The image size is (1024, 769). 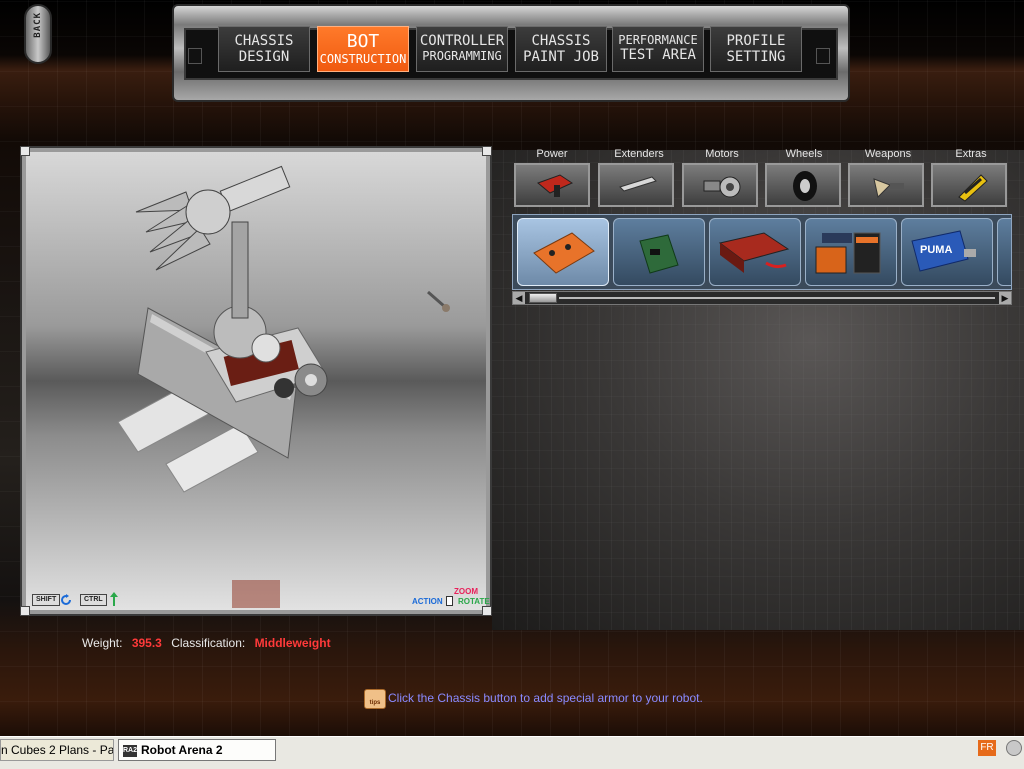 I want to click on taskbar-item-robot-arena: RA2 Robot Arena 2, so click(x=197, y=750).